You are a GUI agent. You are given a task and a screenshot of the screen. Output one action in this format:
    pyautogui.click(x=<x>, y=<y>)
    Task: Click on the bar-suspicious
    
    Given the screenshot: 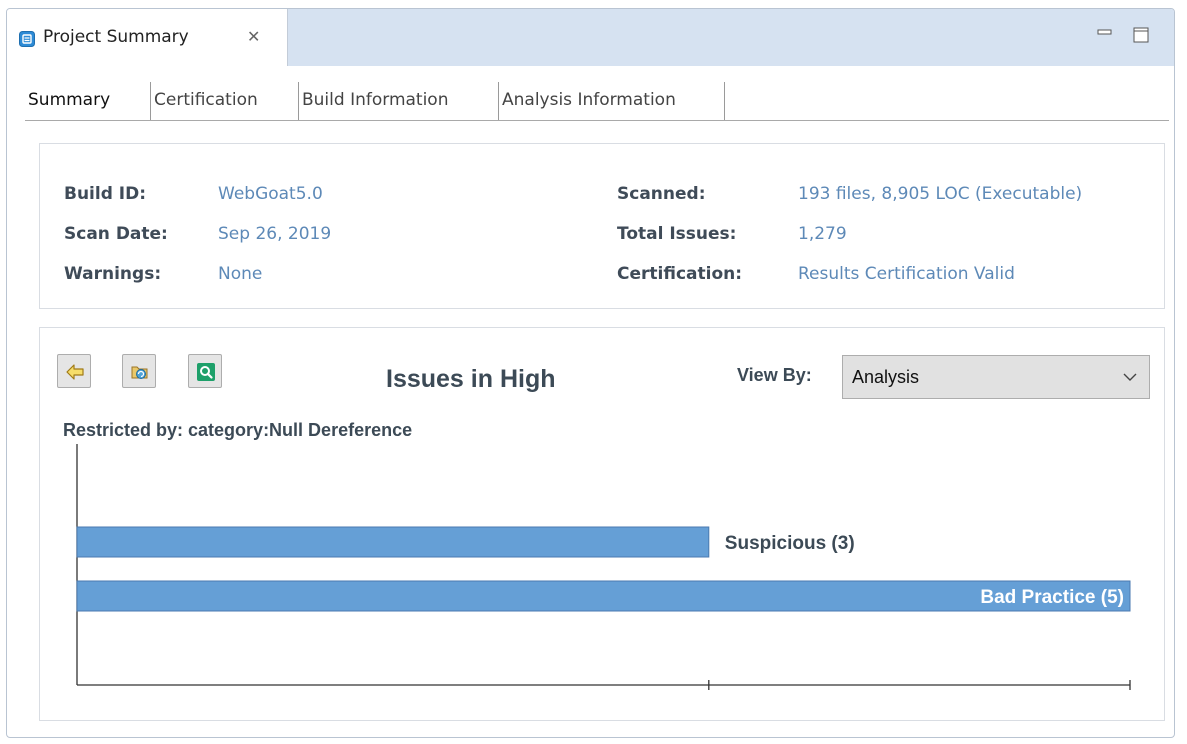 What is the action you would take?
    pyautogui.click(x=393, y=542)
    